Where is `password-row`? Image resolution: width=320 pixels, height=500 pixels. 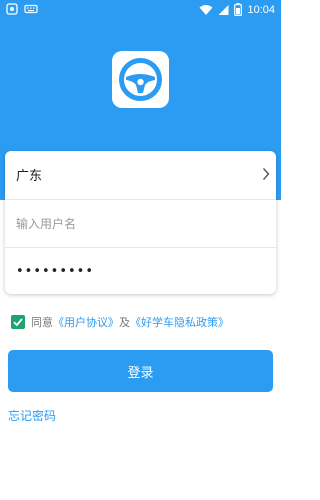
password-row is located at coordinates (140, 271).